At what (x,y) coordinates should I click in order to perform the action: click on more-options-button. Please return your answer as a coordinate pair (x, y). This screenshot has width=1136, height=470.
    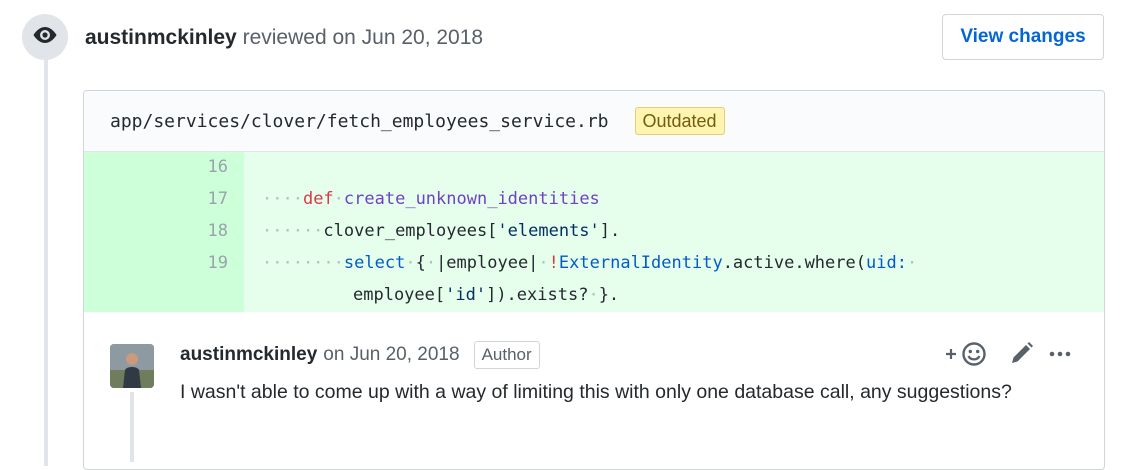
    Looking at the image, I should click on (1060, 356).